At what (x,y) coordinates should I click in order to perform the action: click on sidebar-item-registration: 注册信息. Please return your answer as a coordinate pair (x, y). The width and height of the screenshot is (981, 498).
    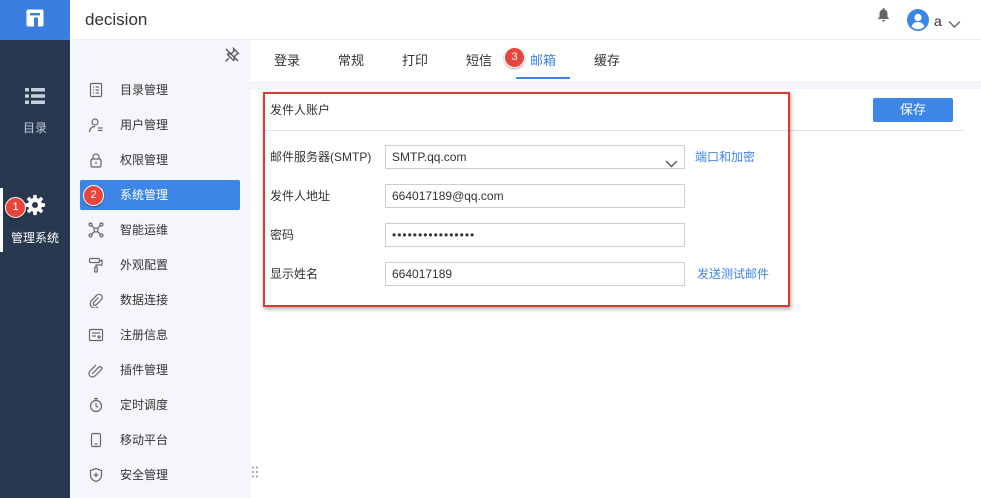
    Looking at the image, I should click on (160, 335).